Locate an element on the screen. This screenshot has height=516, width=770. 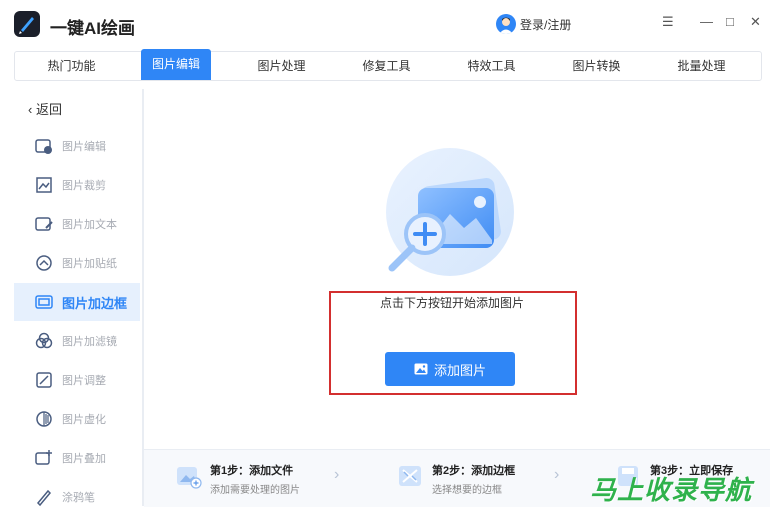
minimize-icon: — is located at coordinates (706, 21).